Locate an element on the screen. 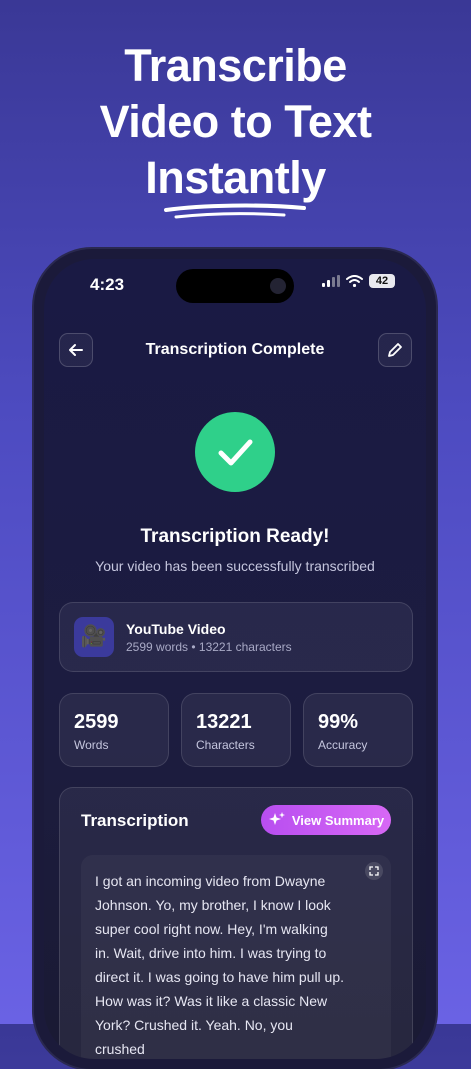 Image resolution: width=471 pixels, height=1069 pixels. battery-icon: 42 is located at coordinates (382, 281).